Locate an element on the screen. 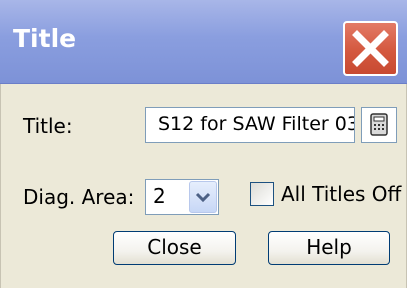 This screenshot has width=409, height=288. help-button: Help is located at coordinates (329, 248).